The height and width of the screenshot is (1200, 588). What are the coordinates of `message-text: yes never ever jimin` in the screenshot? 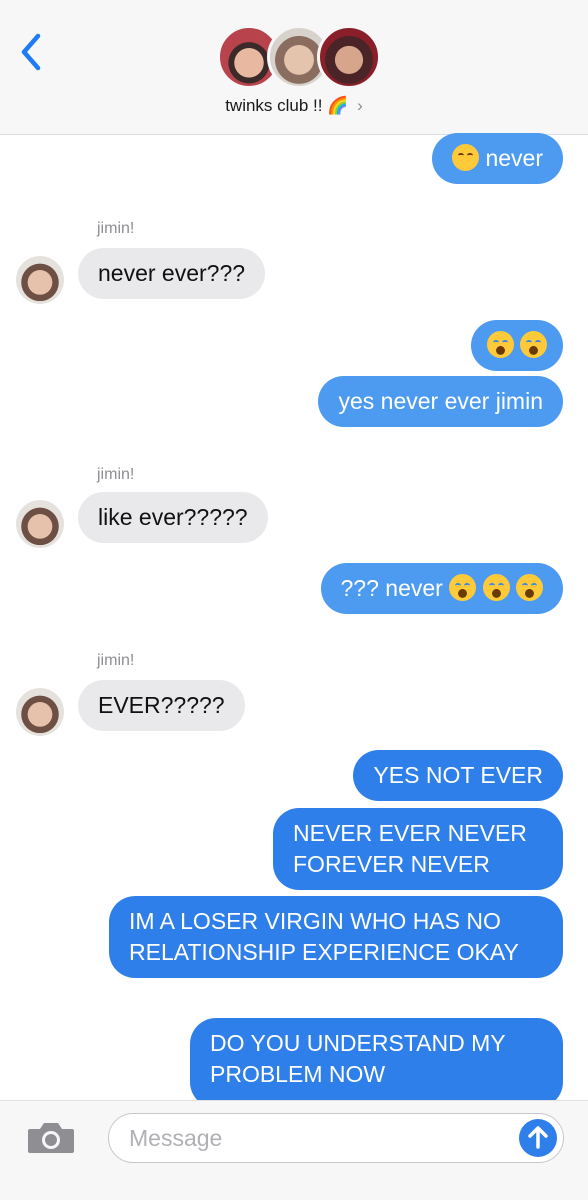 It's located at (440, 401).